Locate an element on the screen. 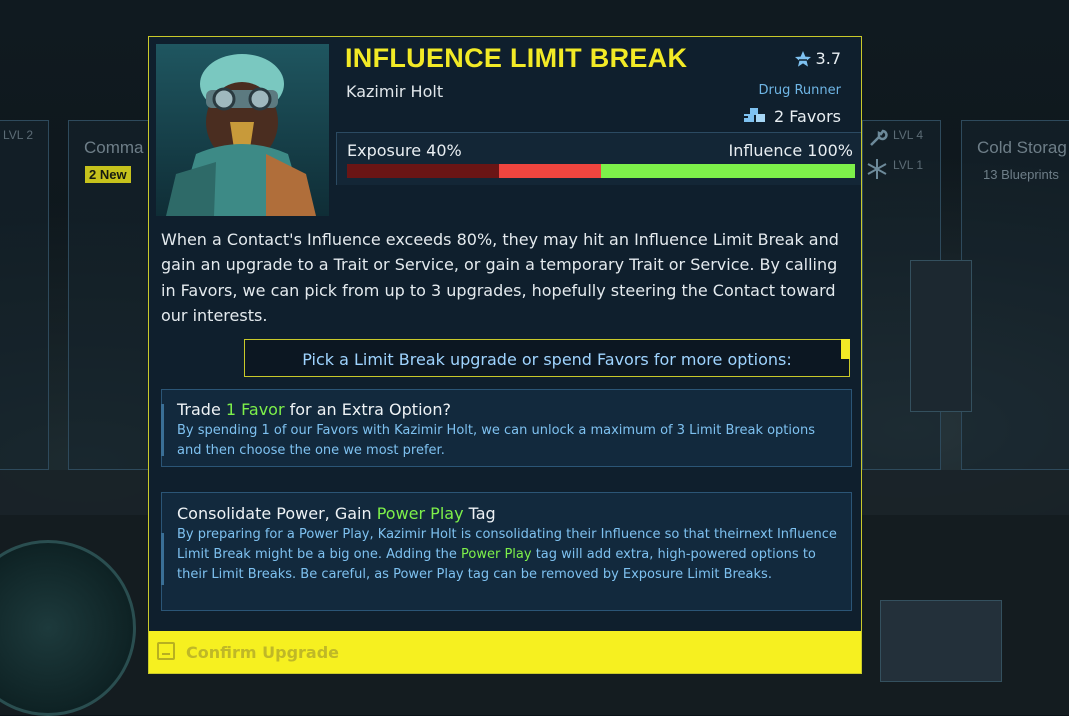 Image resolution: width=1069 pixels, height=716 pixels. star-rating-icon is located at coordinates (803, 59).